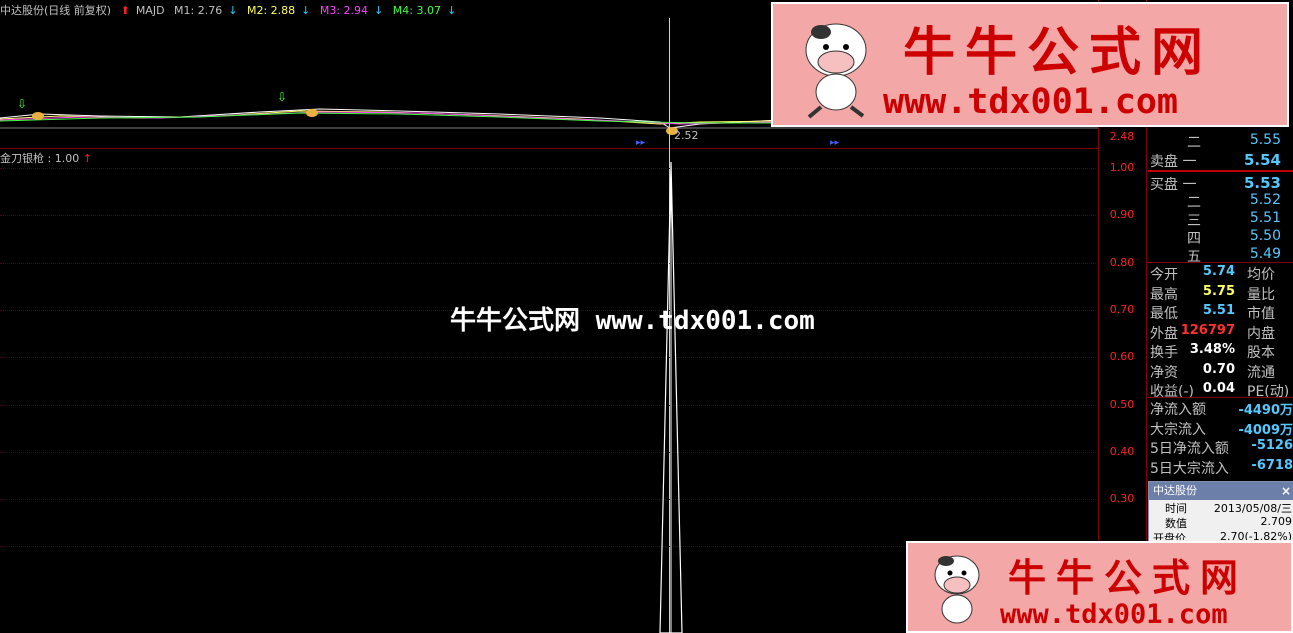  What do you see at coordinates (1122, 499) in the screenshot?
I see `axis-tick-label: 0.30` at bounding box center [1122, 499].